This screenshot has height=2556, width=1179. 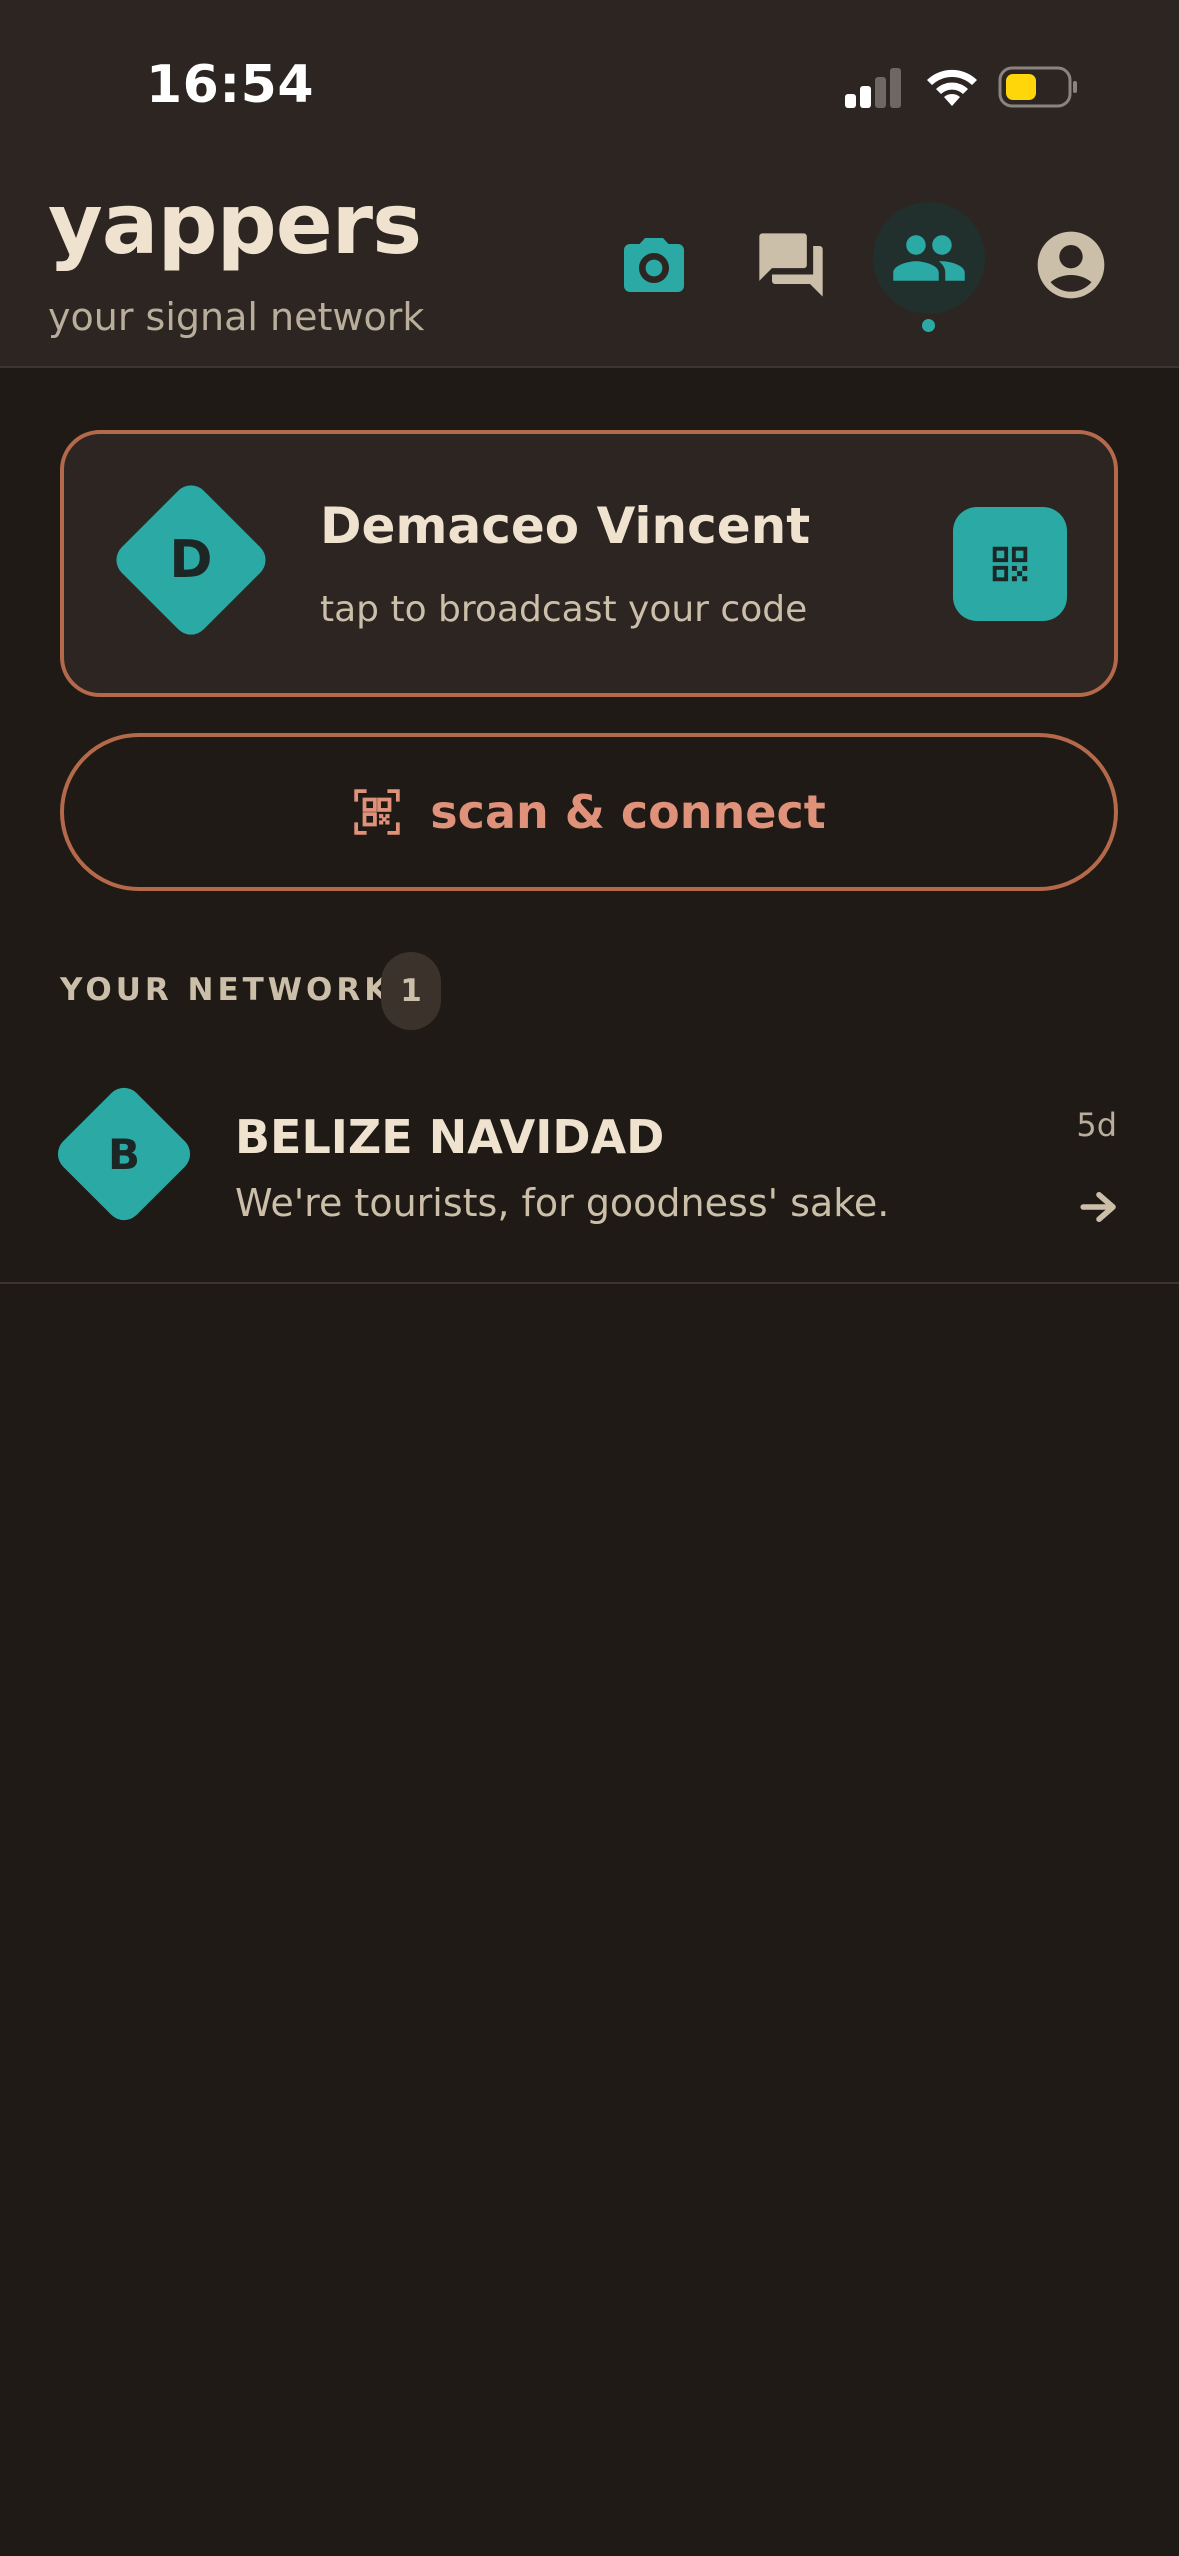 I want to click on scan-connect-button: scan & connect, so click(x=589, y=812).